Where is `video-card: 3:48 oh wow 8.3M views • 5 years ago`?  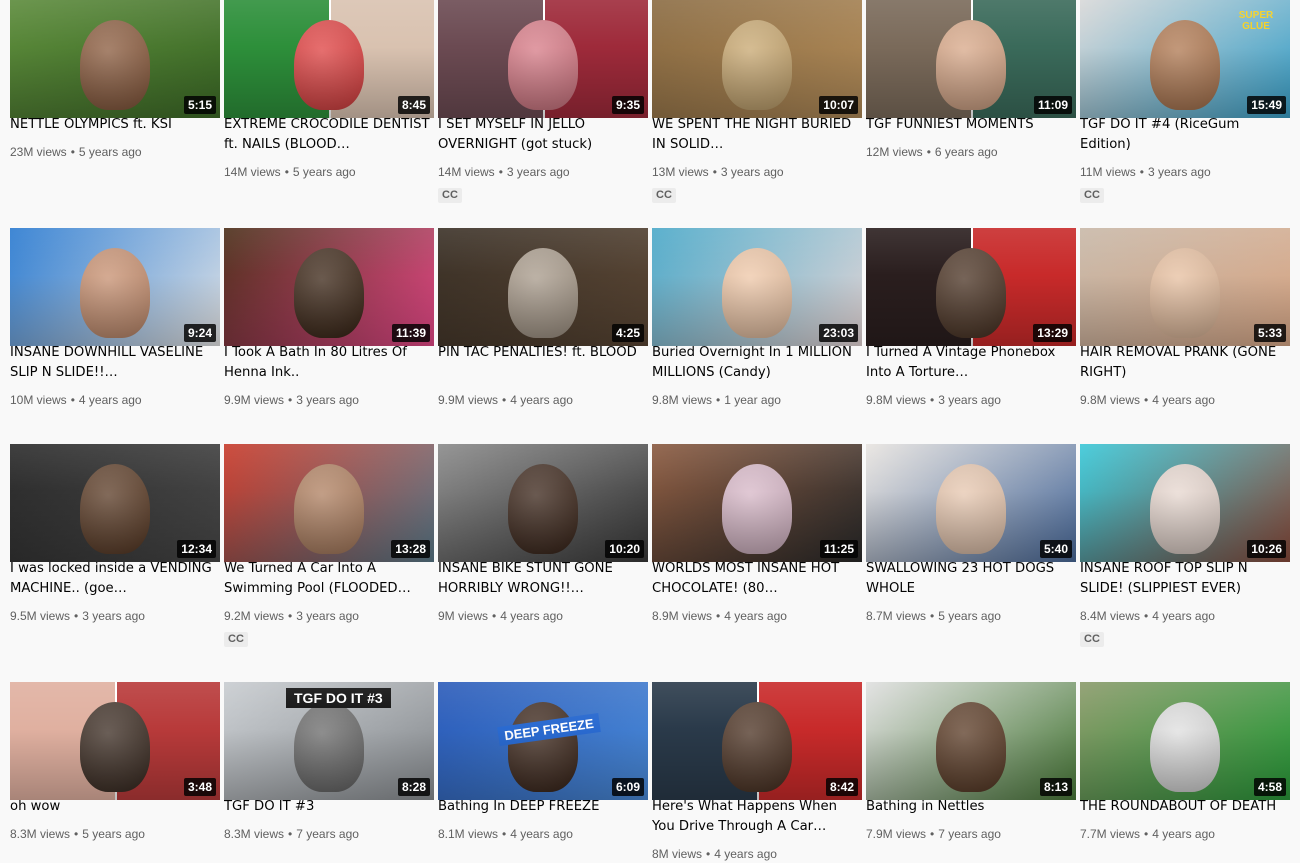 video-card: 3:48 oh wow 8.3M views • 5 years ago is located at coordinates (115, 772).